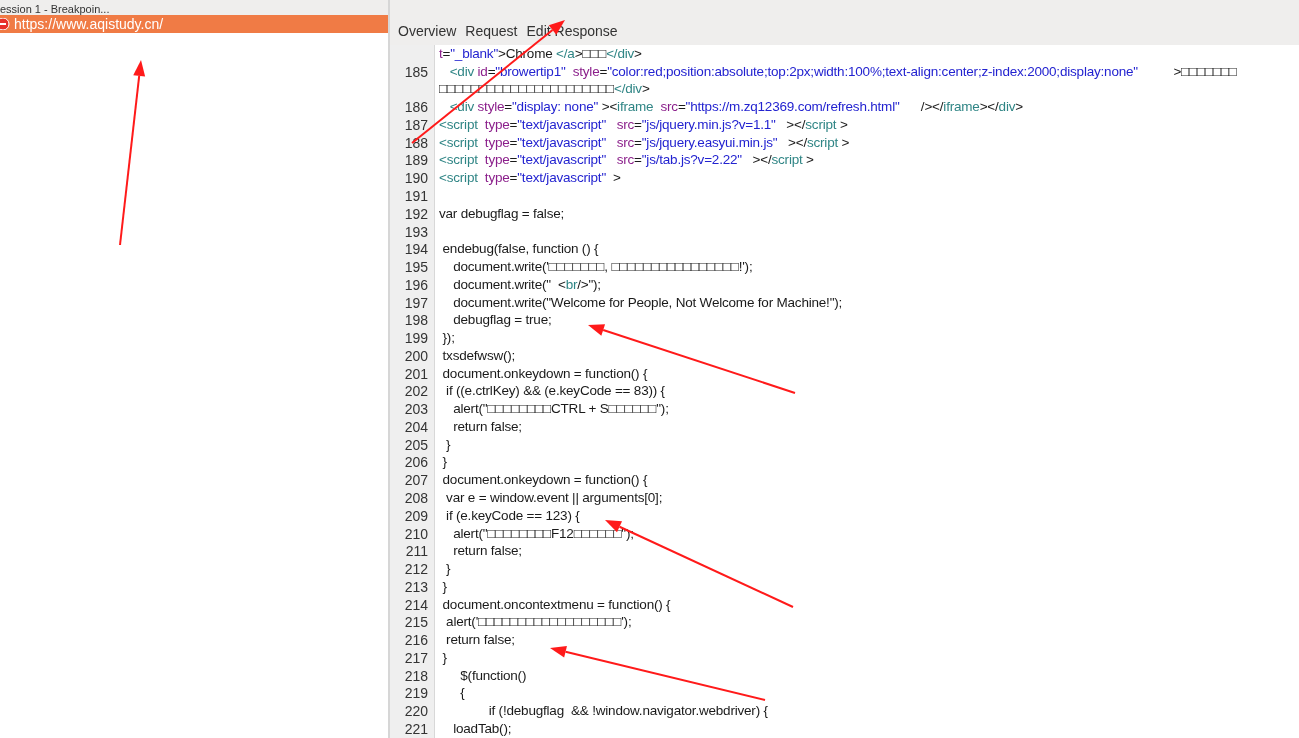 The image size is (1299, 738). Describe the element at coordinates (627, 711) in the screenshot. I see `code-line: if (!debugflag && !window.navigator.webdriver) {` at that location.